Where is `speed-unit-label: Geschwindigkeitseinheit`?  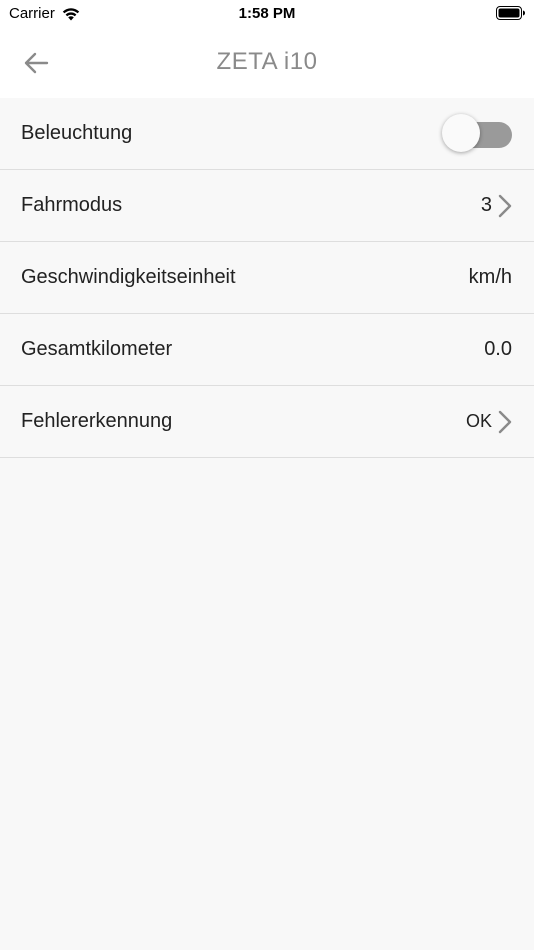
speed-unit-label: Geschwindigkeitseinheit is located at coordinates (128, 277).